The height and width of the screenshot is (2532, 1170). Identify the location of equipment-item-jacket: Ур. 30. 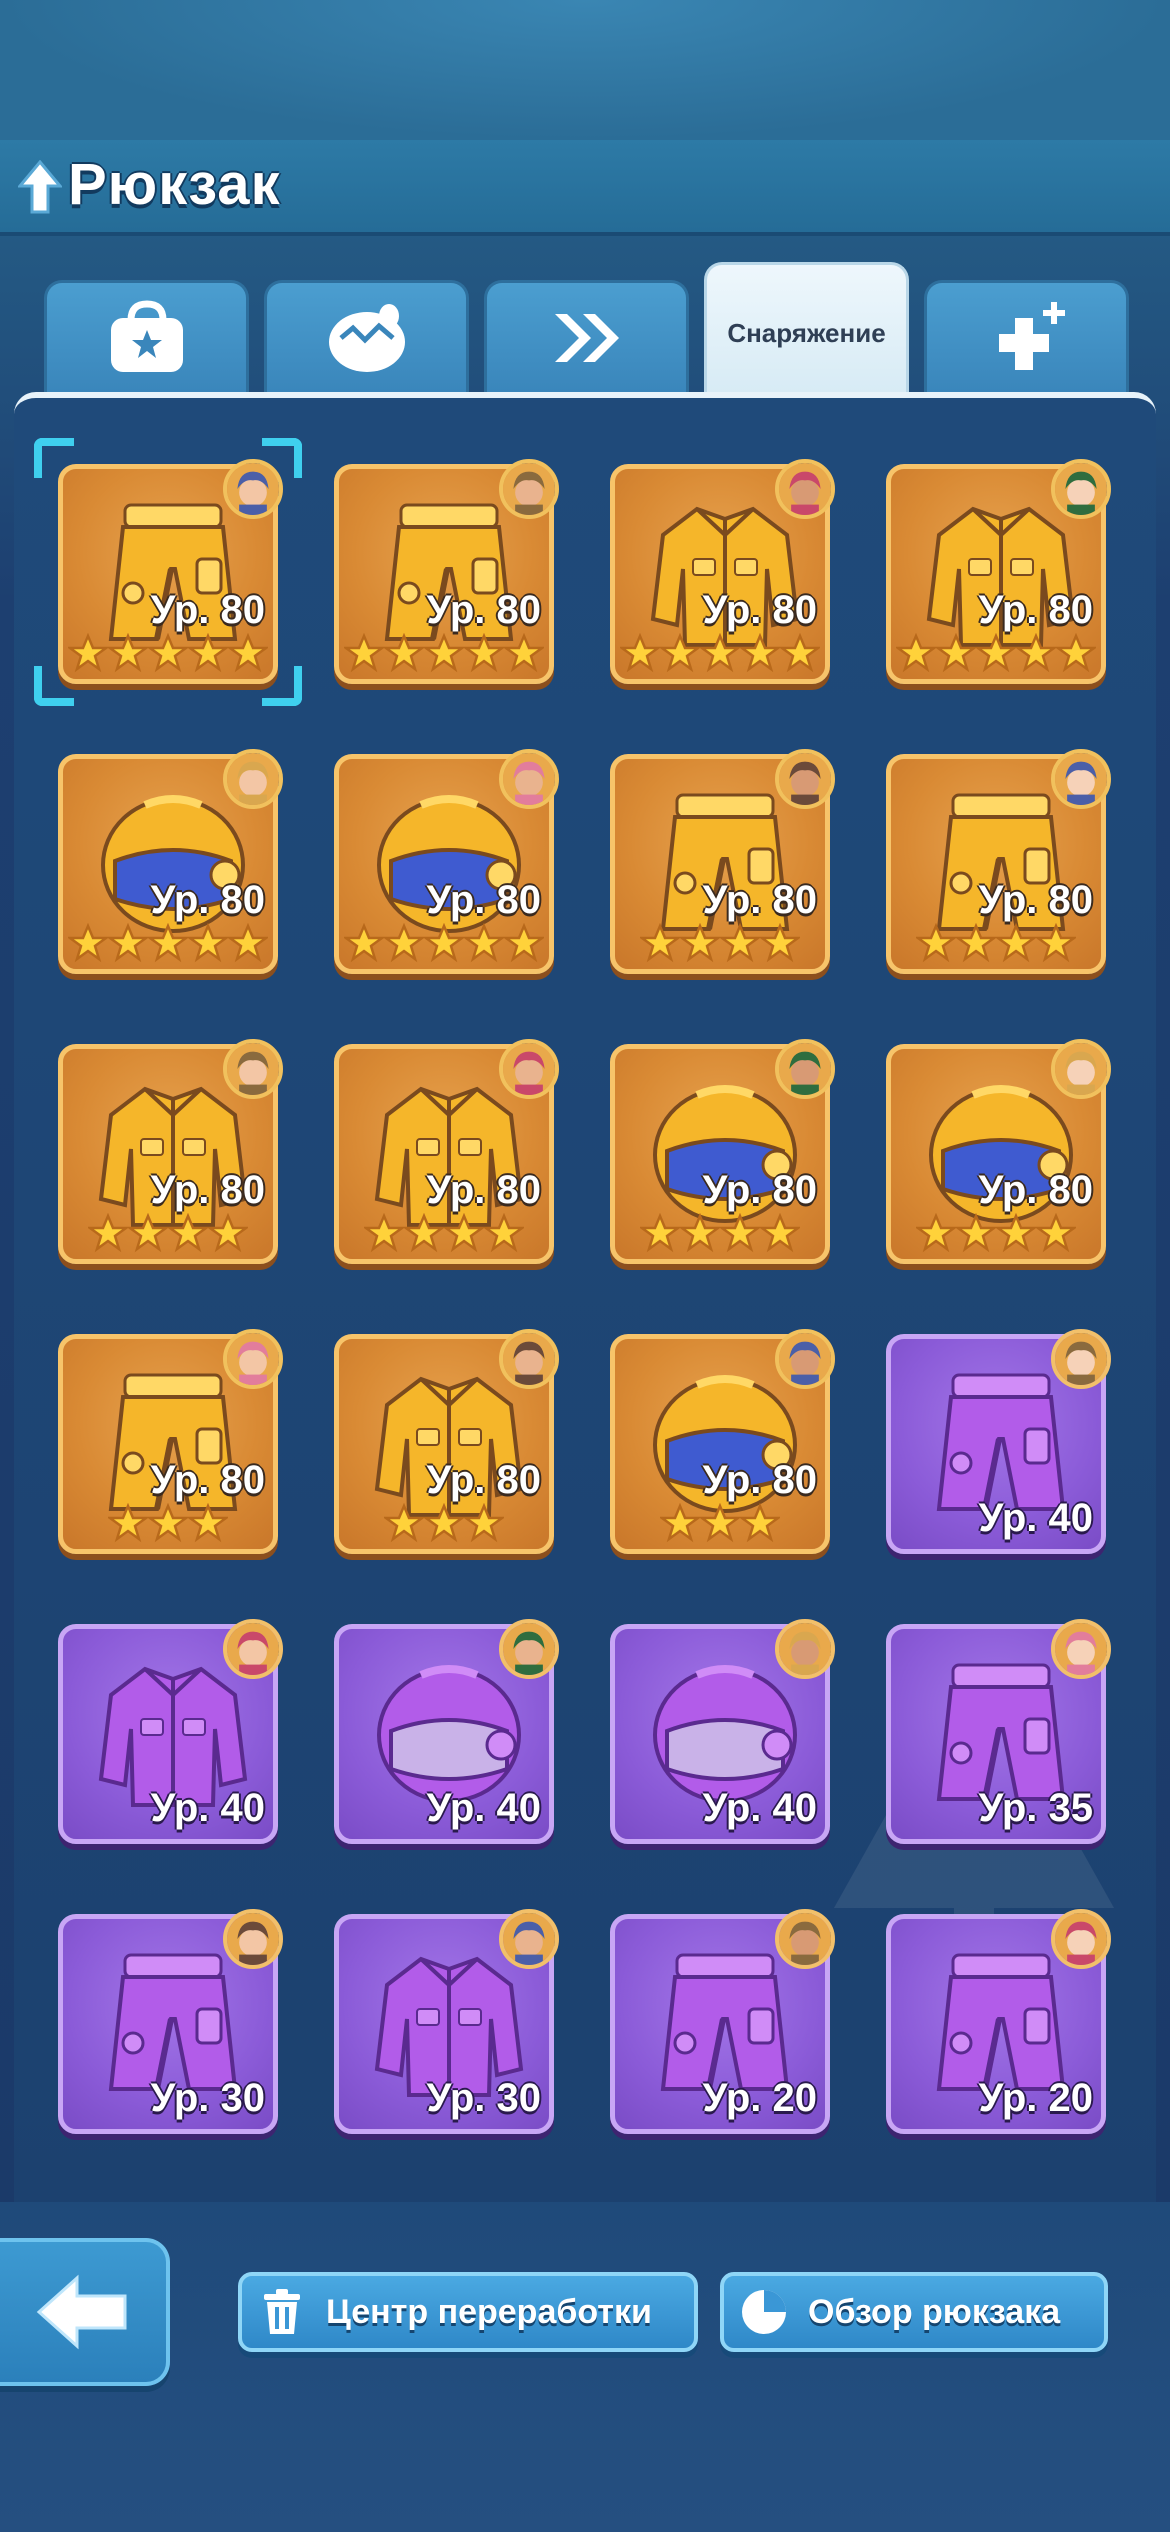
(446, 2021).